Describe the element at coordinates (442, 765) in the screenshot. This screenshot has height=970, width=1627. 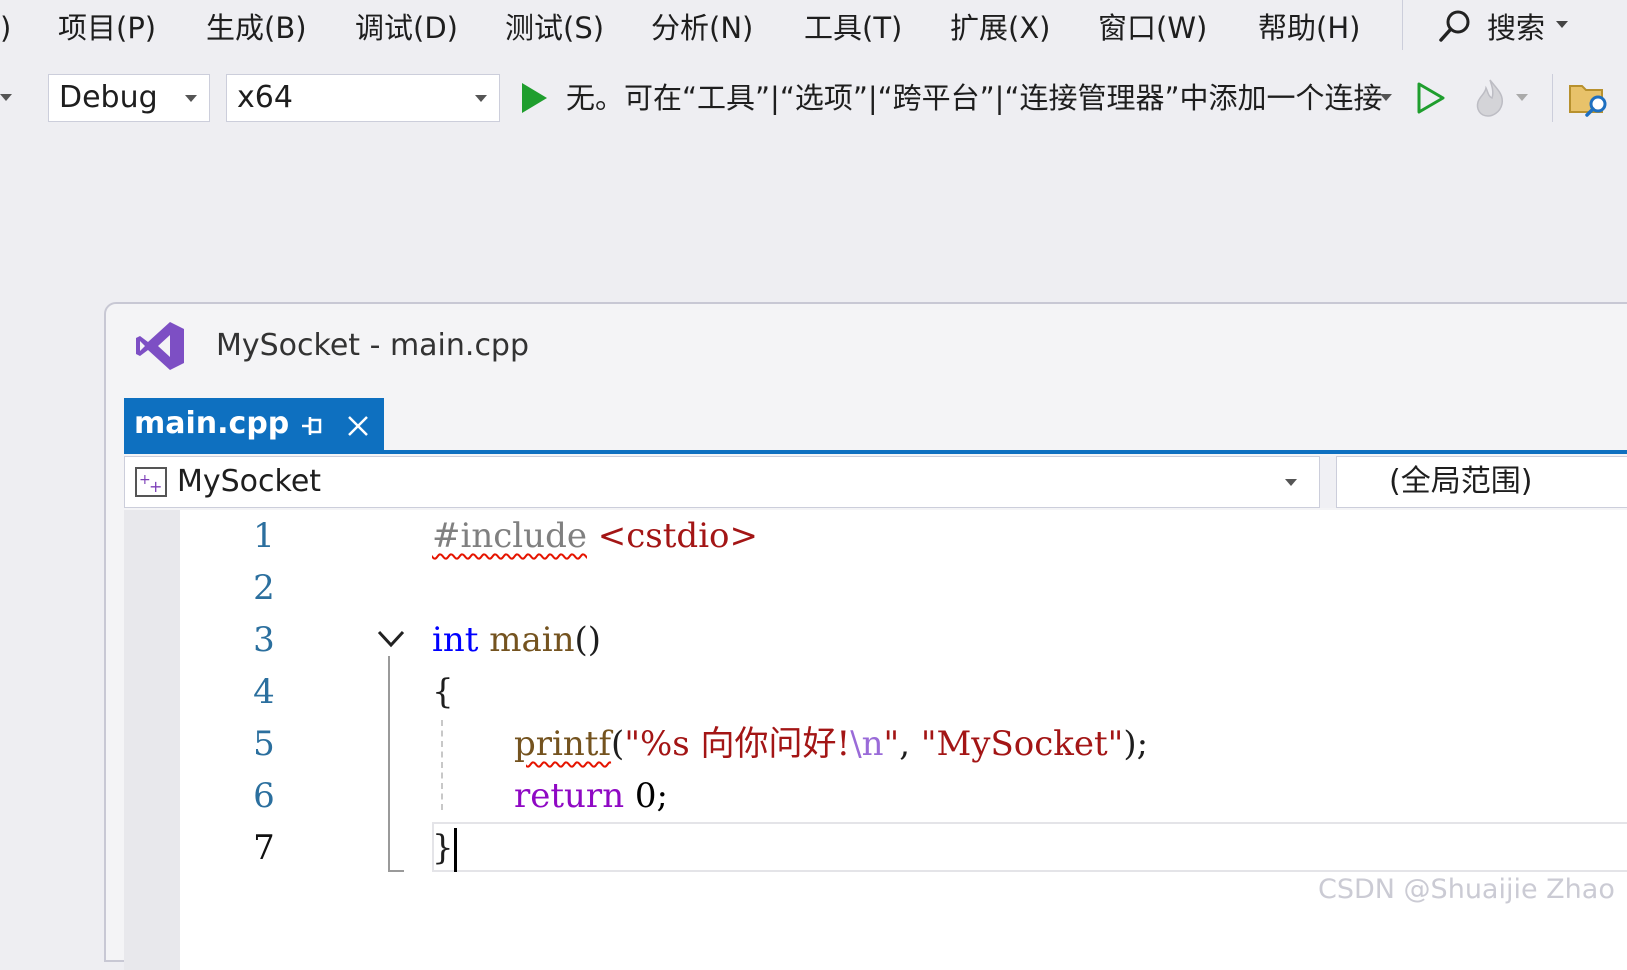
I see `indent-guide` at that location.